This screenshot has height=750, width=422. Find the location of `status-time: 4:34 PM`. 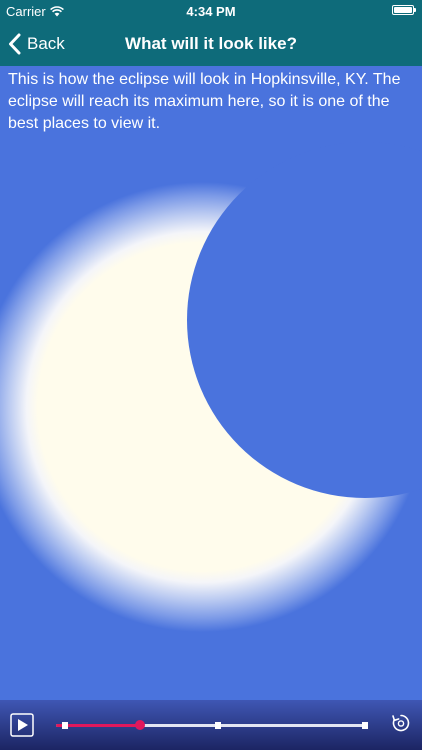

status-time: 4:34 PM is located at coordinates (211, 11).